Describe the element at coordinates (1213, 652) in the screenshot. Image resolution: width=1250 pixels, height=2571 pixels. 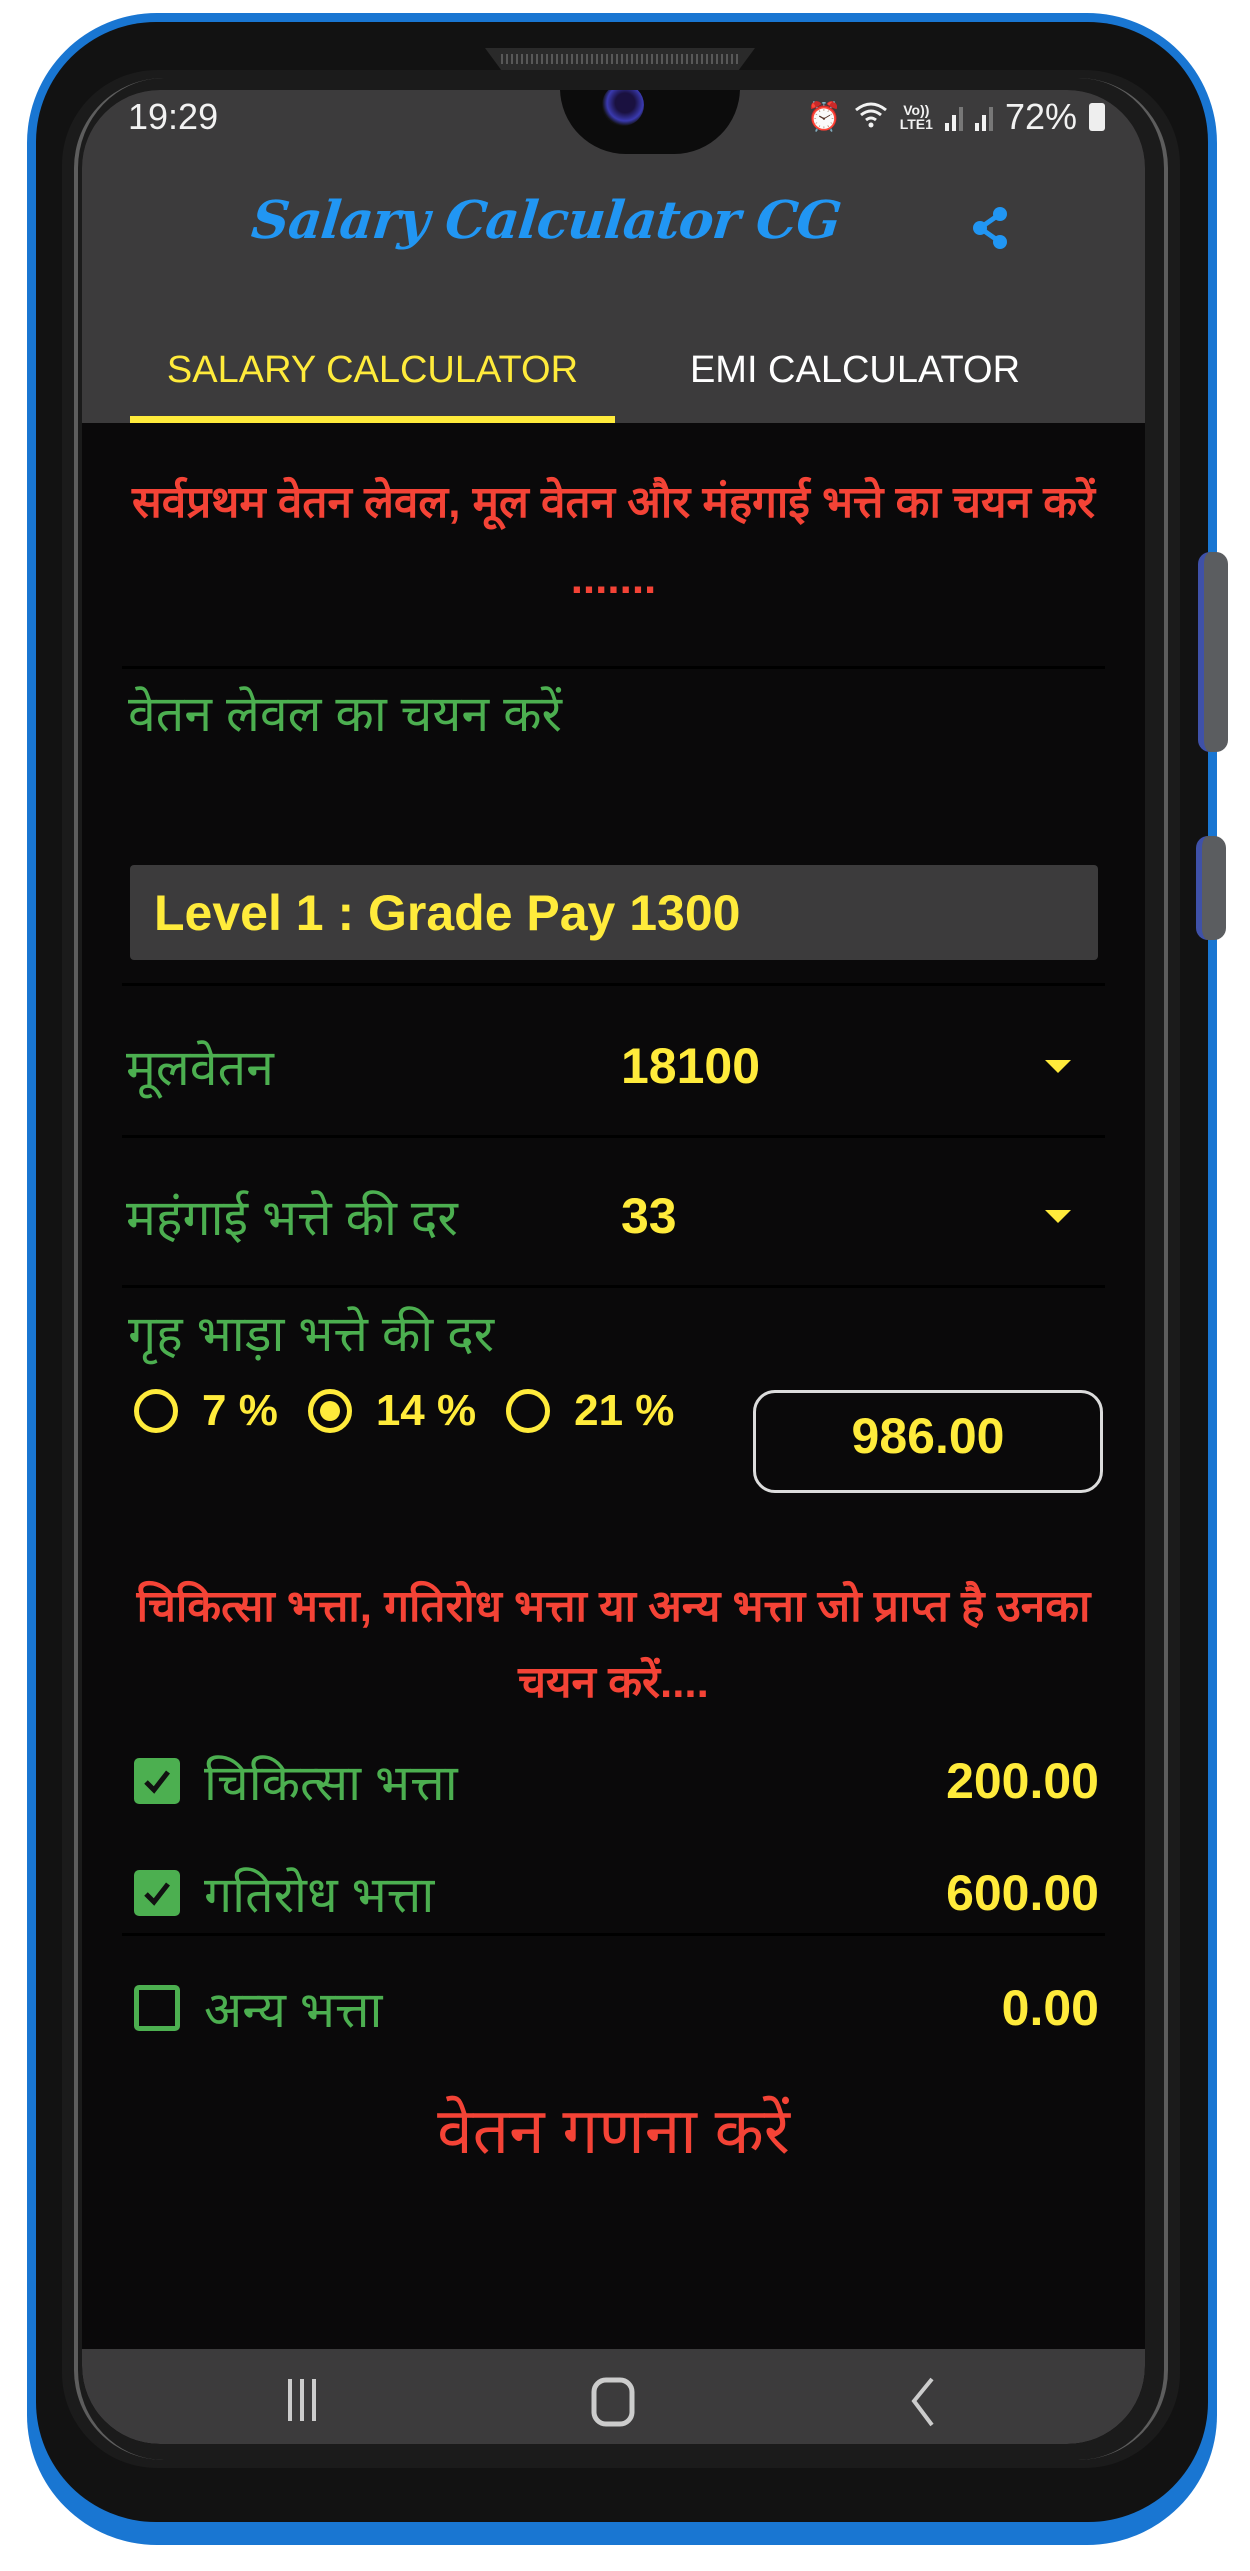
I see `volume-button` at that location.